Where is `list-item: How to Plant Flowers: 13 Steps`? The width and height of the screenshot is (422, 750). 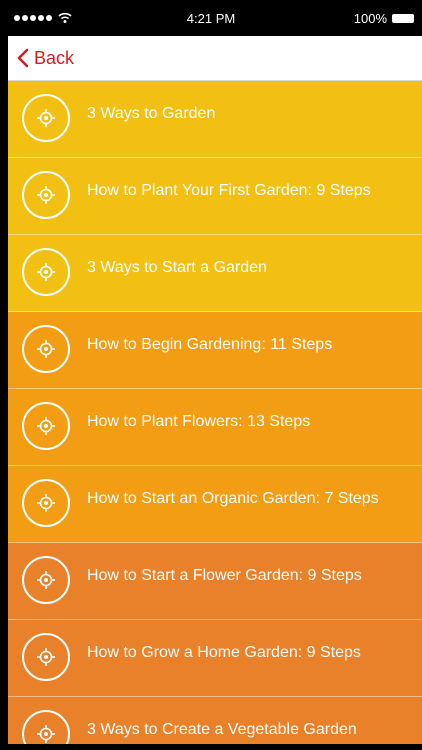 list-item: How to Plant Flowers: 13 Steps is located at coordinates (215, 427).